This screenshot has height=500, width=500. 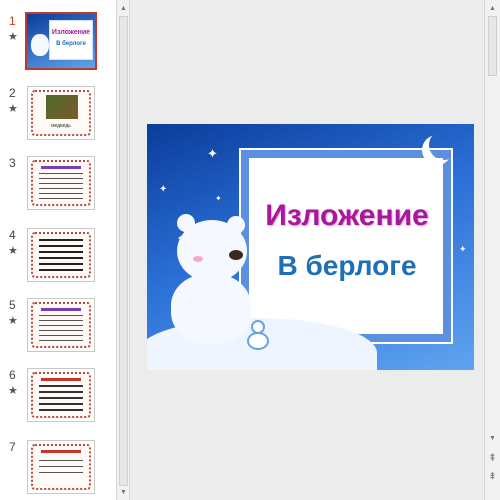 I want to click on slide-number: 2, so click(x=12, y=93).